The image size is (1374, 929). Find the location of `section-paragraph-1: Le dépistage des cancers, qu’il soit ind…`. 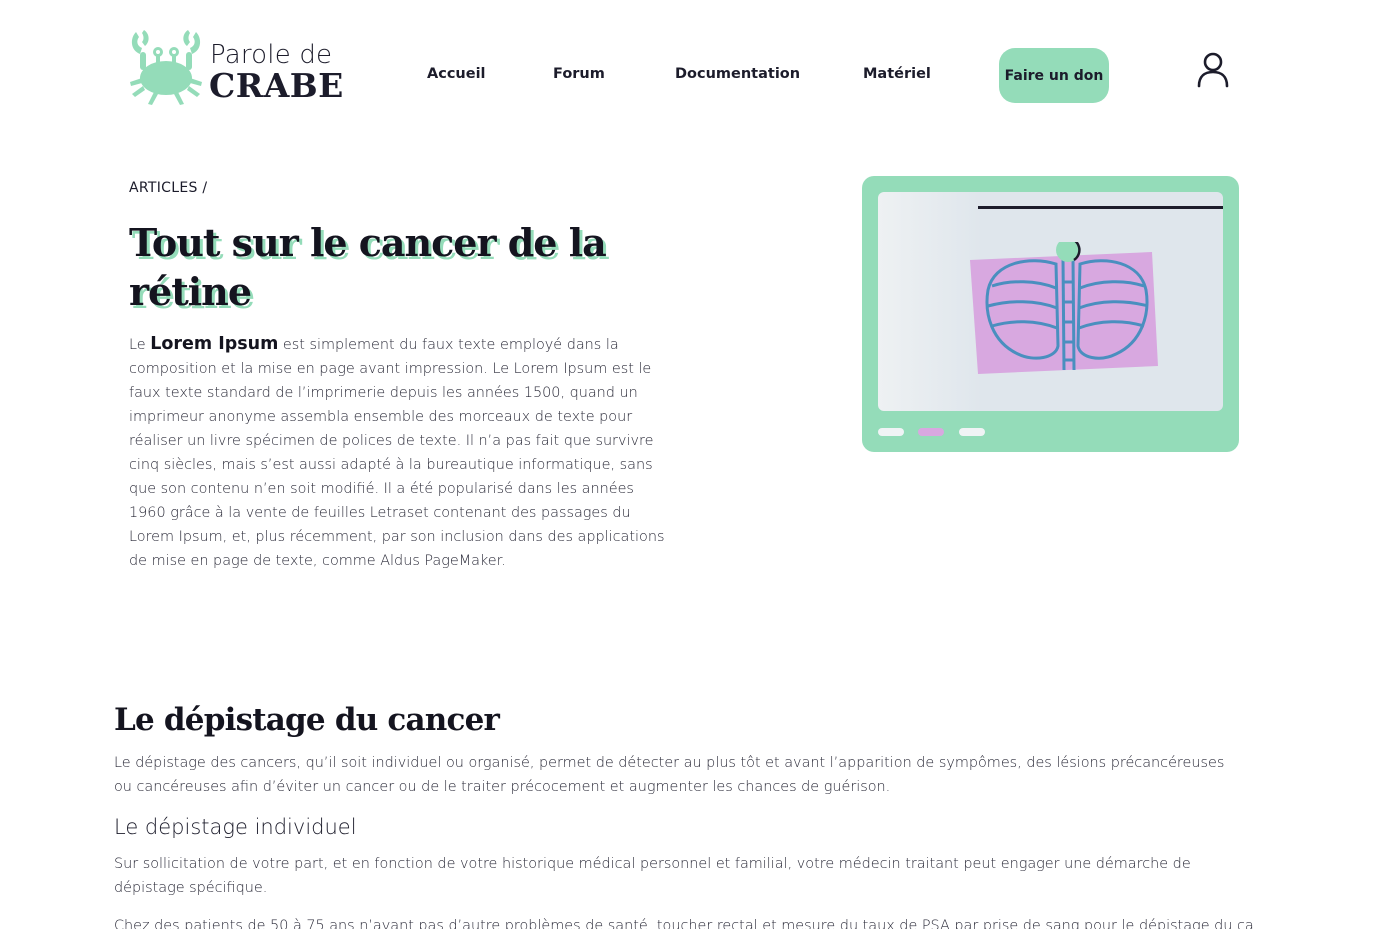

section-paragraph-1: Le dépistage des cancers, qu’il soit ind… is located at coordinates (669, 775).